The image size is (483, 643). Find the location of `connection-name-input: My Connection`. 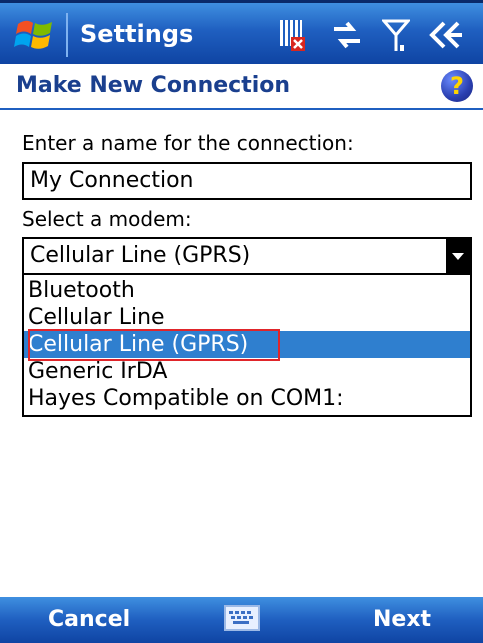

connection-name-input: My Connection is located at coordinates (247, 181).